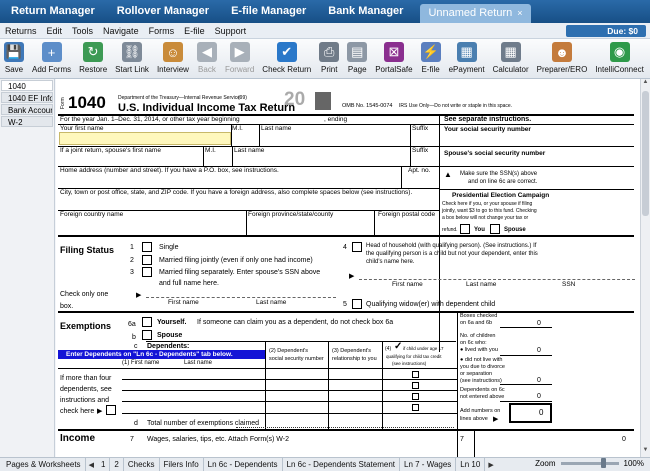  I want to click on toolbar-preparer-ero-button: ☻ Preparer/ERO, so click(562, 59).